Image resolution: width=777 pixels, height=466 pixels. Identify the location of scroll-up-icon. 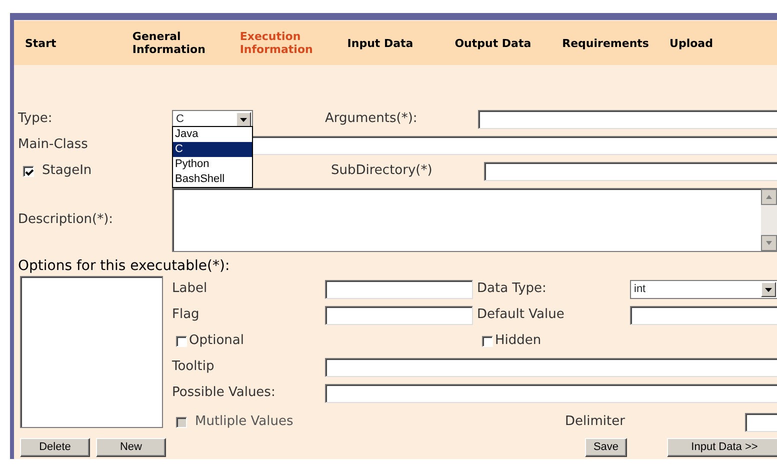
(769, 197).